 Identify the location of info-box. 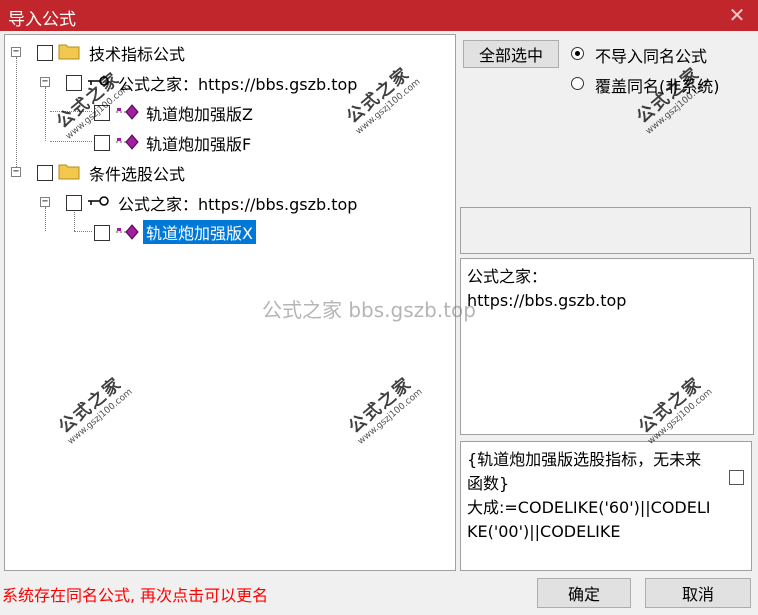
(605, 230).